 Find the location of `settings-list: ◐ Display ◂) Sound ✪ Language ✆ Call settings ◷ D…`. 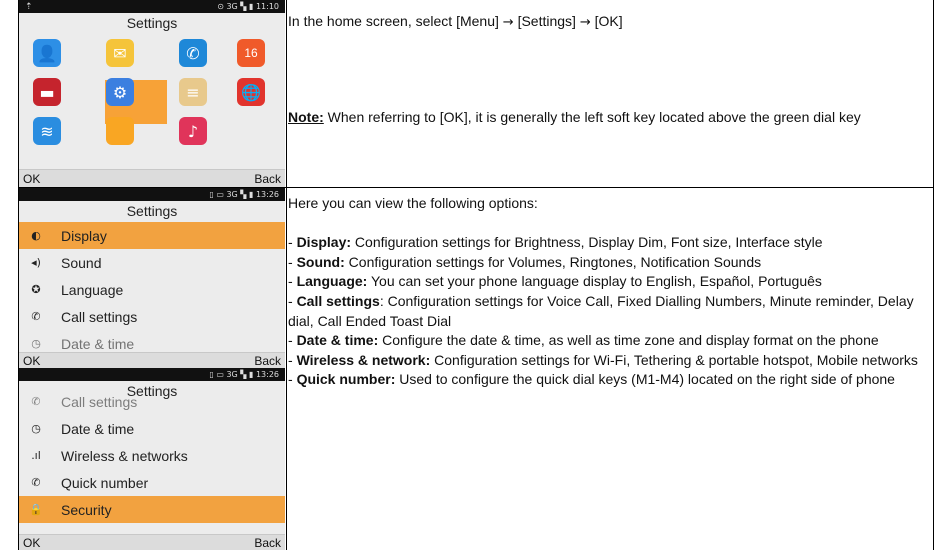

settings-list: ◐ Display ◂) Sound ✪ Language ✆ Call settings ◷ D… is located at coordinates (152, 289).